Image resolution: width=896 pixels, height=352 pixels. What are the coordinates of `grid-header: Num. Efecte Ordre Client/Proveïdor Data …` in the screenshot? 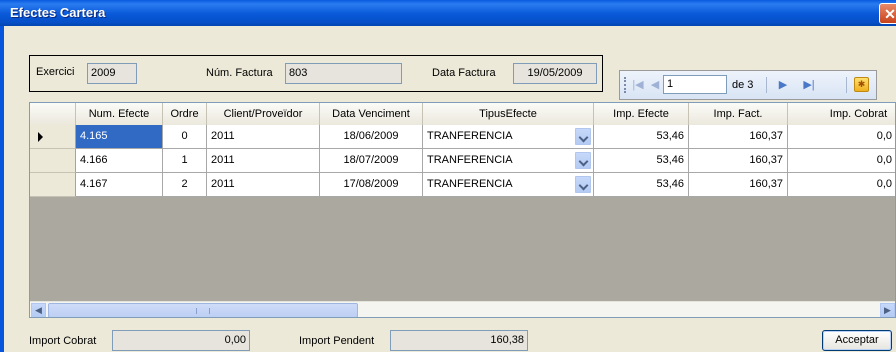 It's located at (462, 114).